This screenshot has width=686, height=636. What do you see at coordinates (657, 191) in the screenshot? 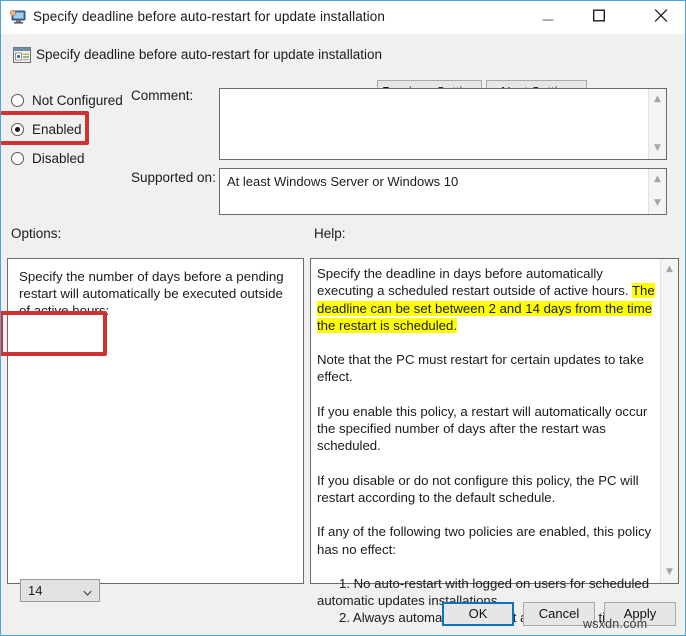
I see `supported-scrollbar: ▲ ▼` at bounding box center [657, 191].